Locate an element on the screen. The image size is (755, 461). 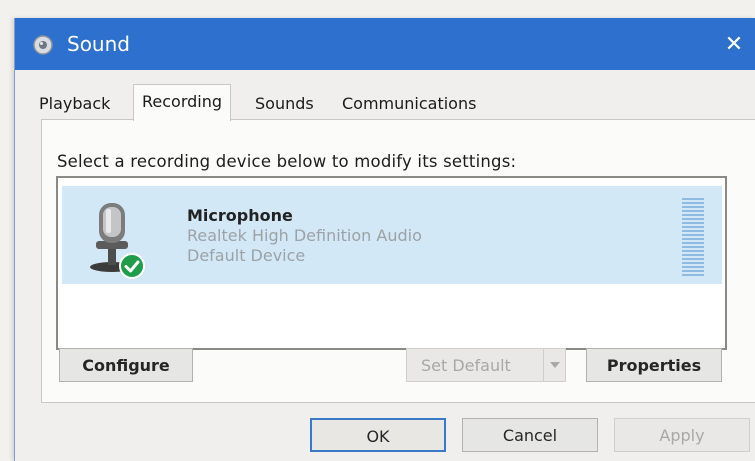
set-default-button: Set Default is located at coordinates (486, 365).